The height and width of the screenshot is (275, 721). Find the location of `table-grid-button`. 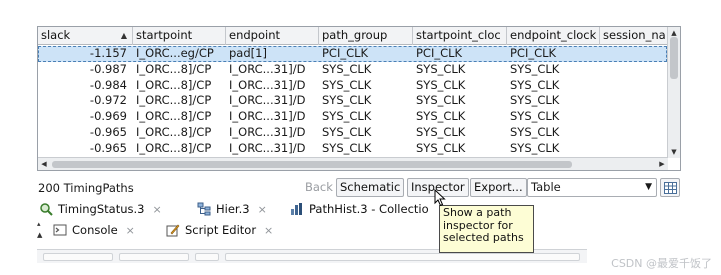

table-grid-button is located at coordinates (670, 187).